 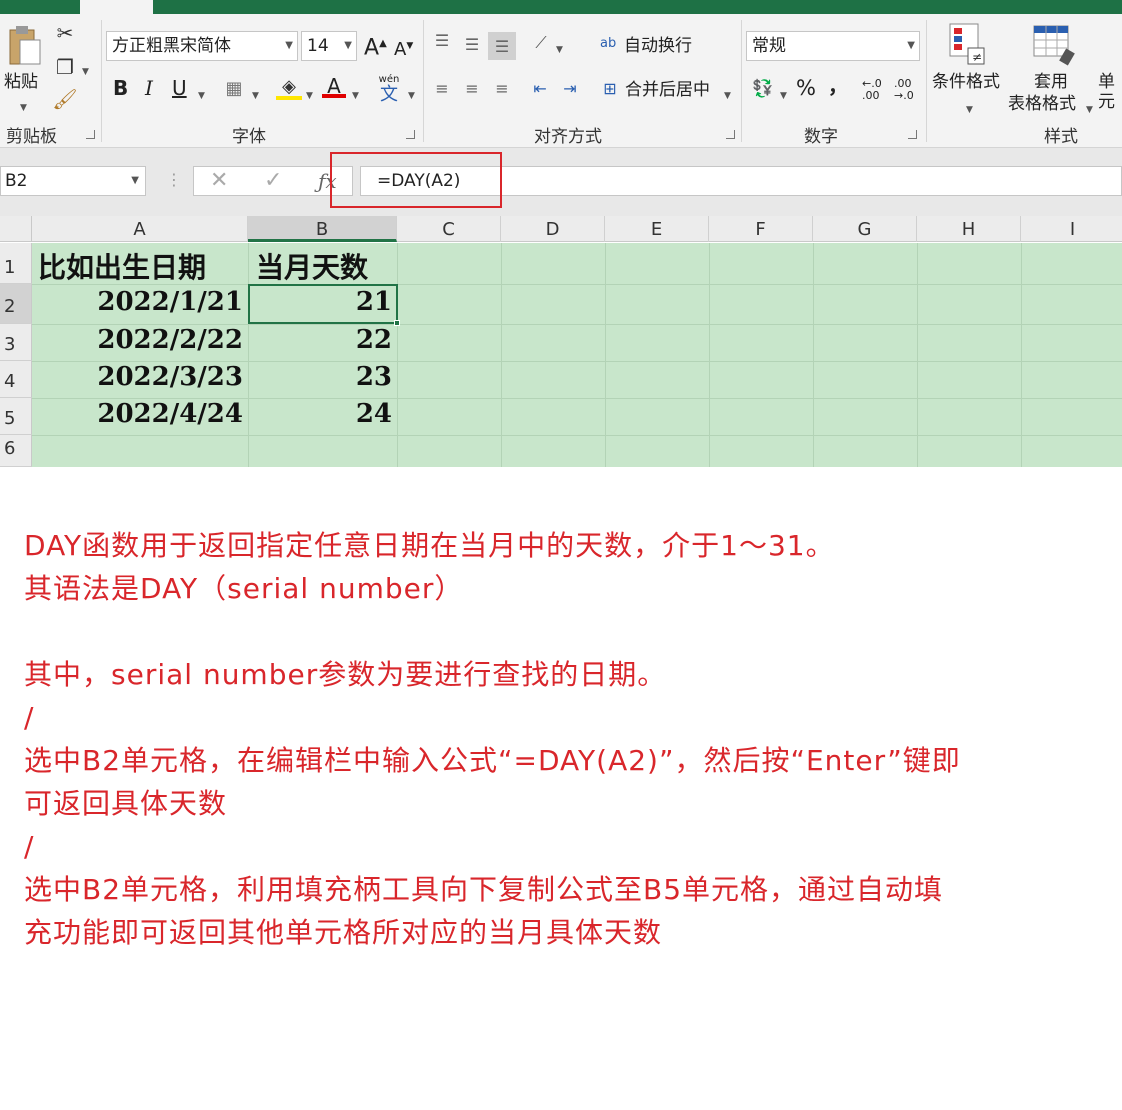 What do you see at coordinates (31, 137) in the screenshot?
I see `clipboard-group-label: 剪贴板` at bounding box center [31, 137].